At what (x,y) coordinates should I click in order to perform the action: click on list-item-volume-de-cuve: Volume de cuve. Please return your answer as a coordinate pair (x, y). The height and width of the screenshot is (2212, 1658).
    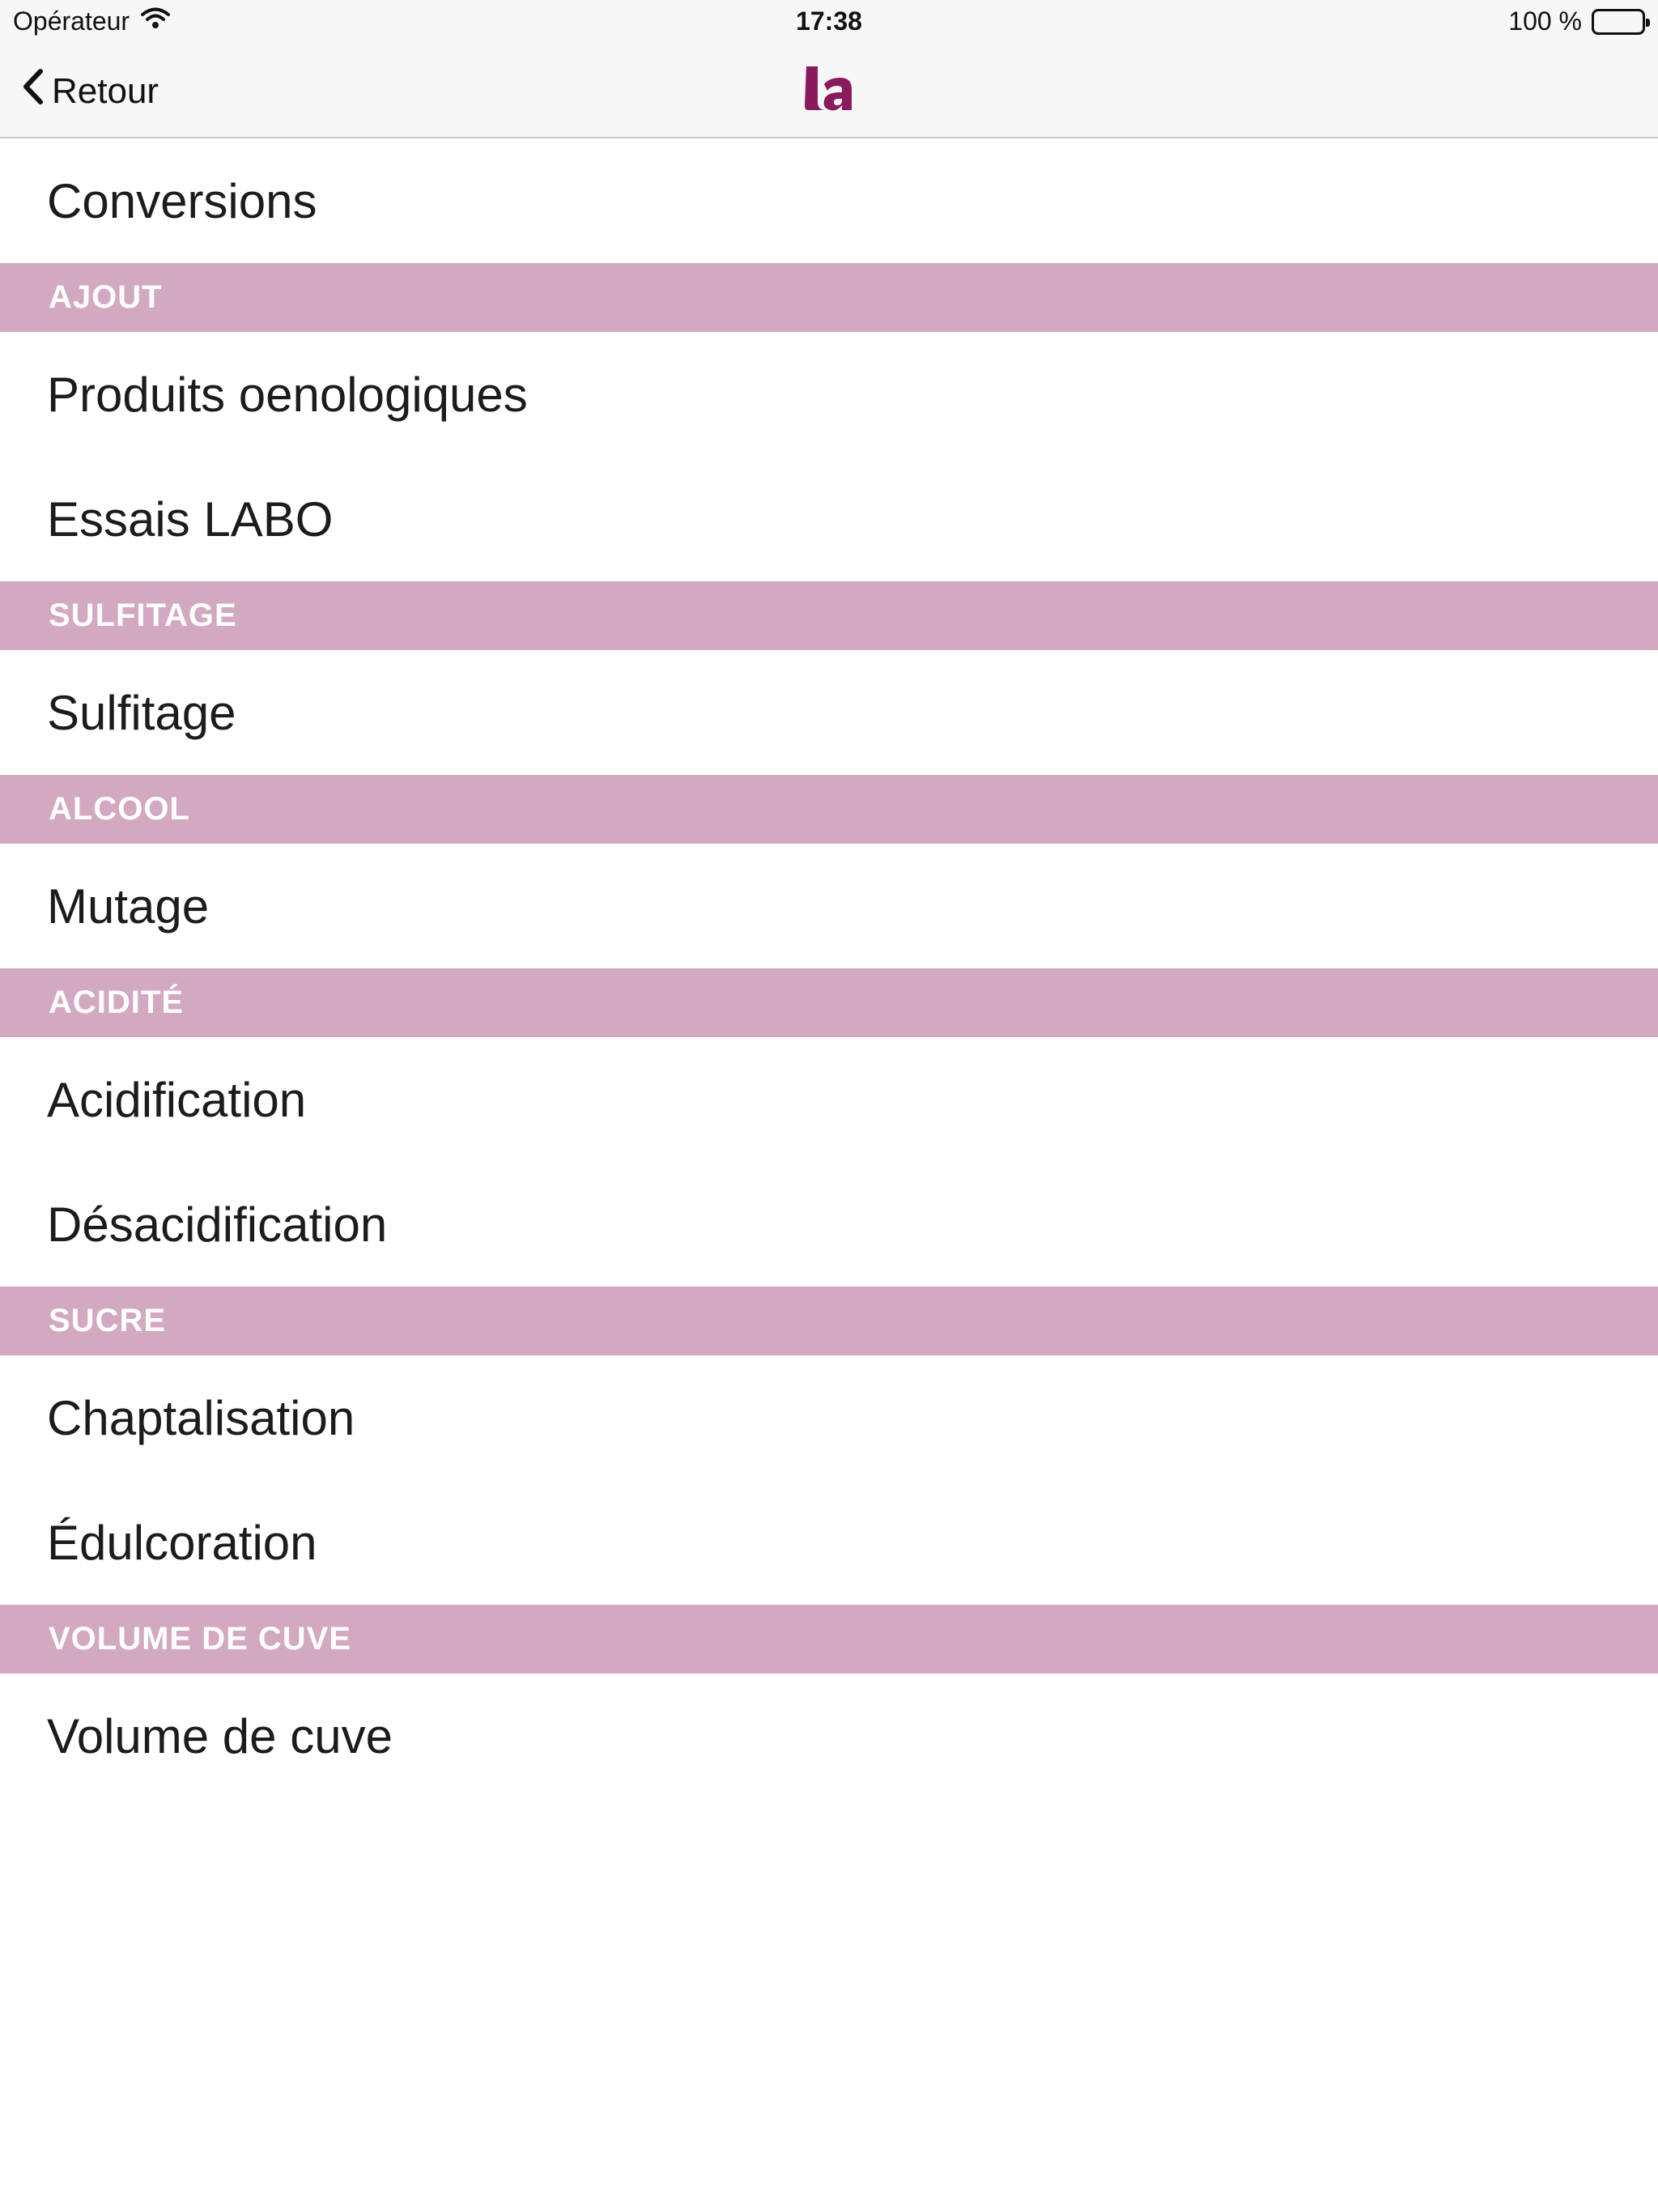
    Looking at the image, I should click on (829, 1736).